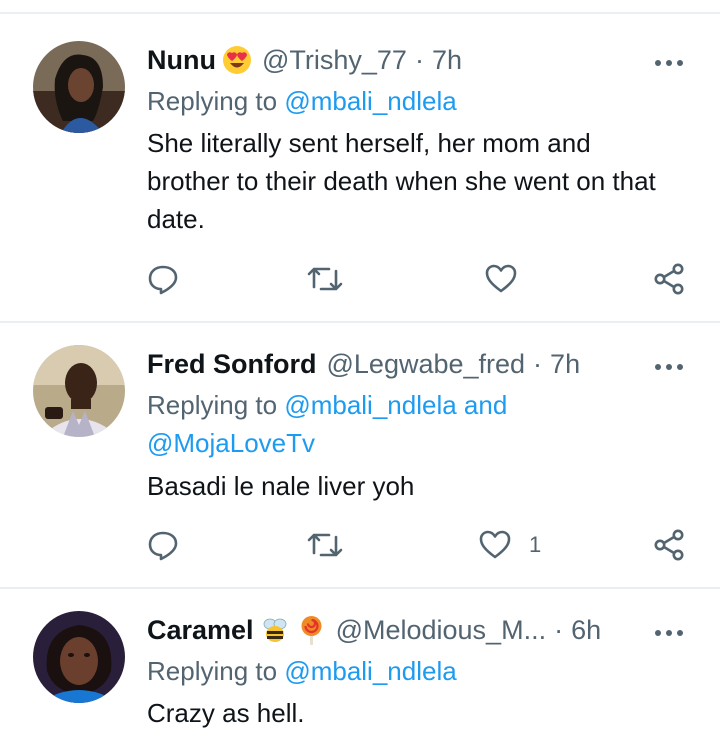 The width and height of the screenshot is (720, 744). I want to click on tweet-text: Basadi le nale liver yoh, so click(281, 486).